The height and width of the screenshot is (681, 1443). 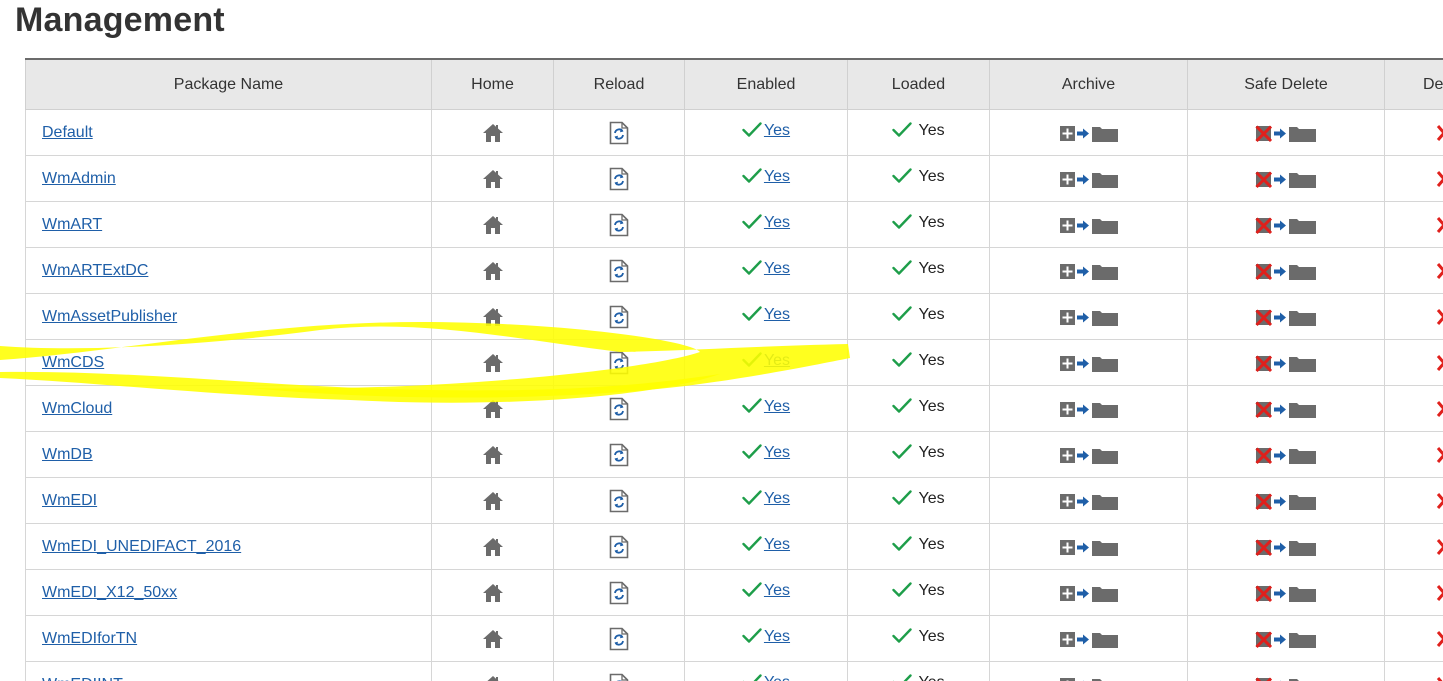 What do you see at coordinates (1088, 84) in the screenshot?
I see `column-header-archive: Archive` at bounding box center [1088, 84].